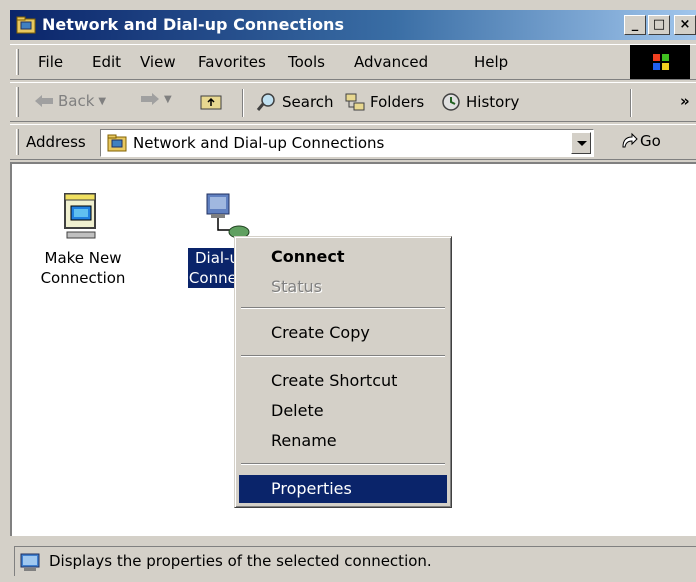  I want to click on search-icon, so click(265, 102).